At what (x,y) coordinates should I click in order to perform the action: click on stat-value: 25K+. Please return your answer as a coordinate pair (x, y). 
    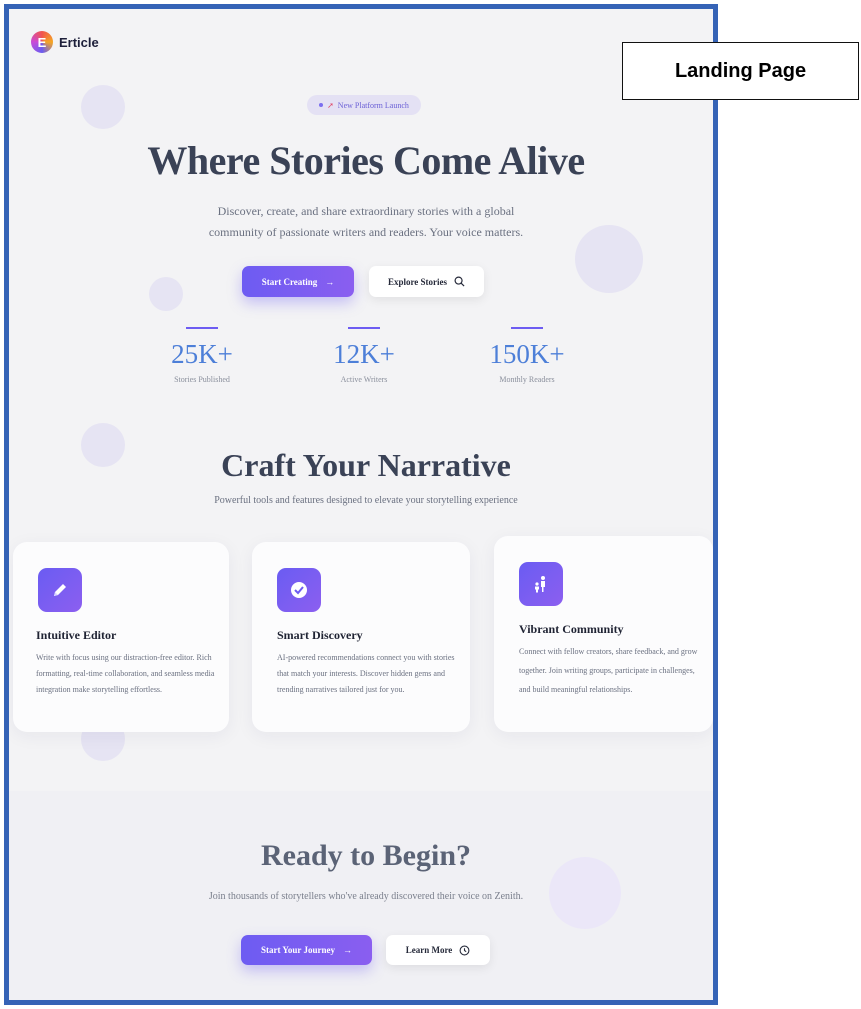
    Looking at the image, I should click on (202, 354).